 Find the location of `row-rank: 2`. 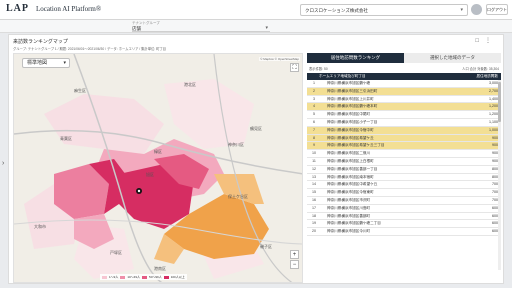

row-rank: 2 is located at coordinates (314, 90).